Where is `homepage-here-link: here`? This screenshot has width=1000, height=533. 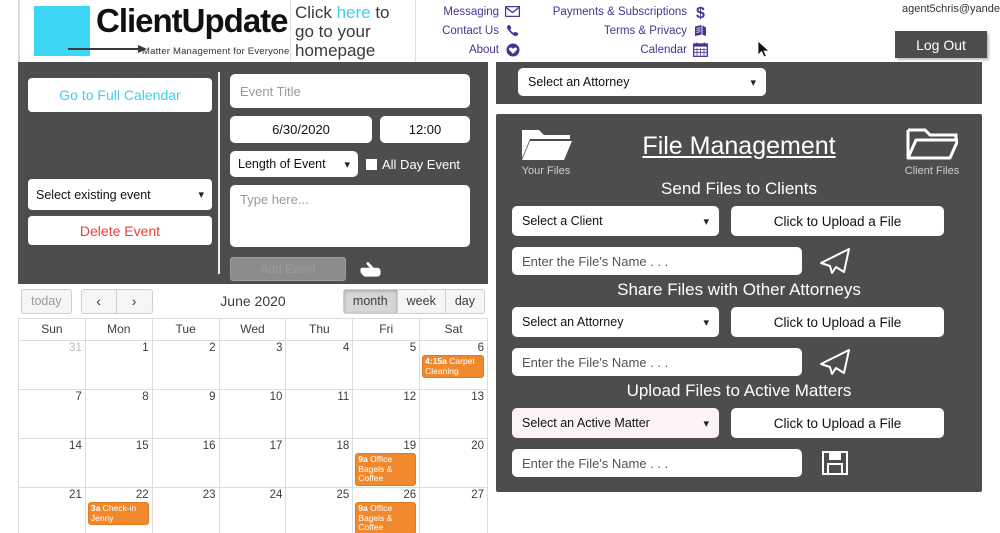
homepage-here-link: here is located at coordinates (354, 12).